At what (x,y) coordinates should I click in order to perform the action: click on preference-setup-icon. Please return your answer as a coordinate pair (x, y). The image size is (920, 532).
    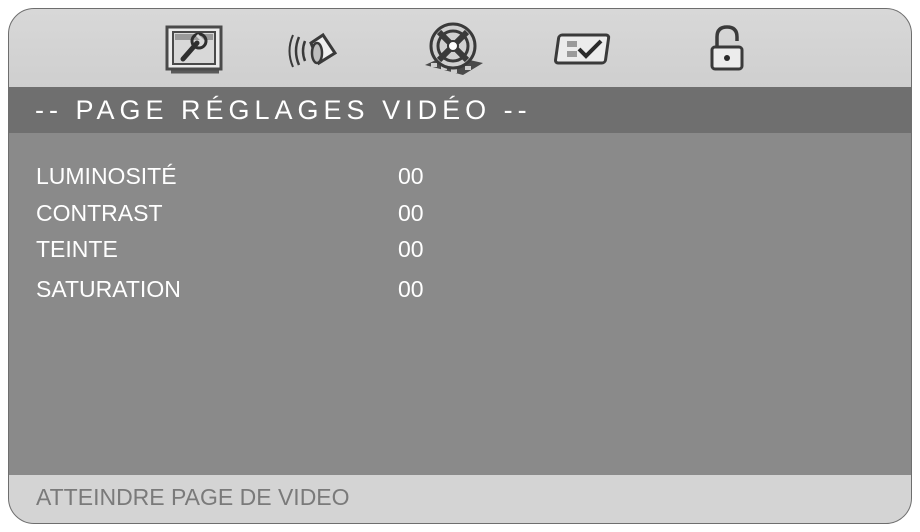
    Looking at the image, I should click on (586, 50).